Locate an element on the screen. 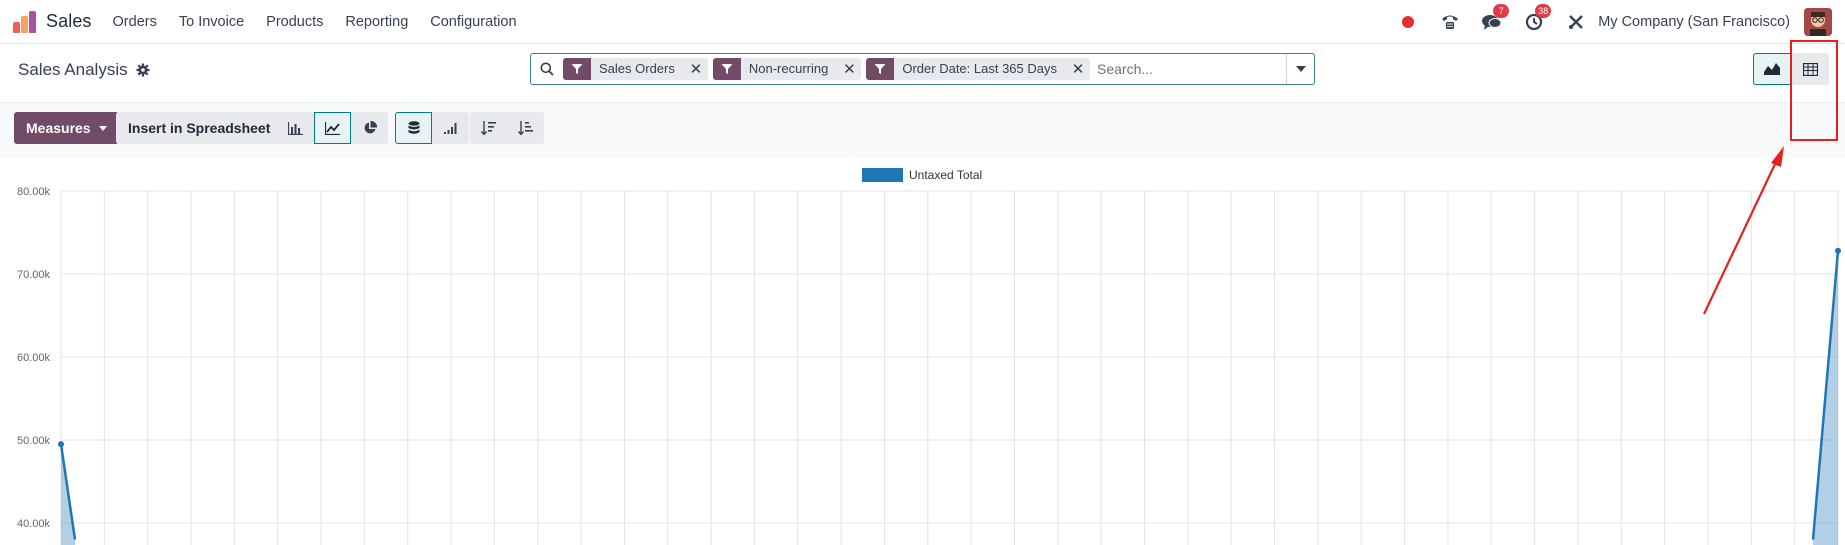 The height and width of the screenshot is (545, 1845). search-facet-non-recurring: Non-recurring ✕ is located at coordinates (787, 69).